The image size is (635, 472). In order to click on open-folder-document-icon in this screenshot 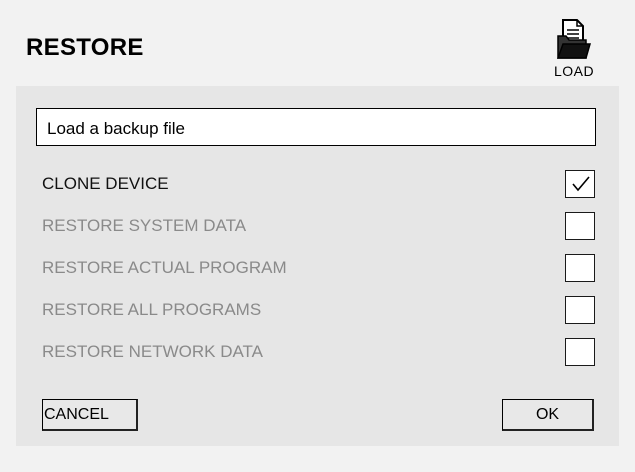, I will do `click(573, 39)`.